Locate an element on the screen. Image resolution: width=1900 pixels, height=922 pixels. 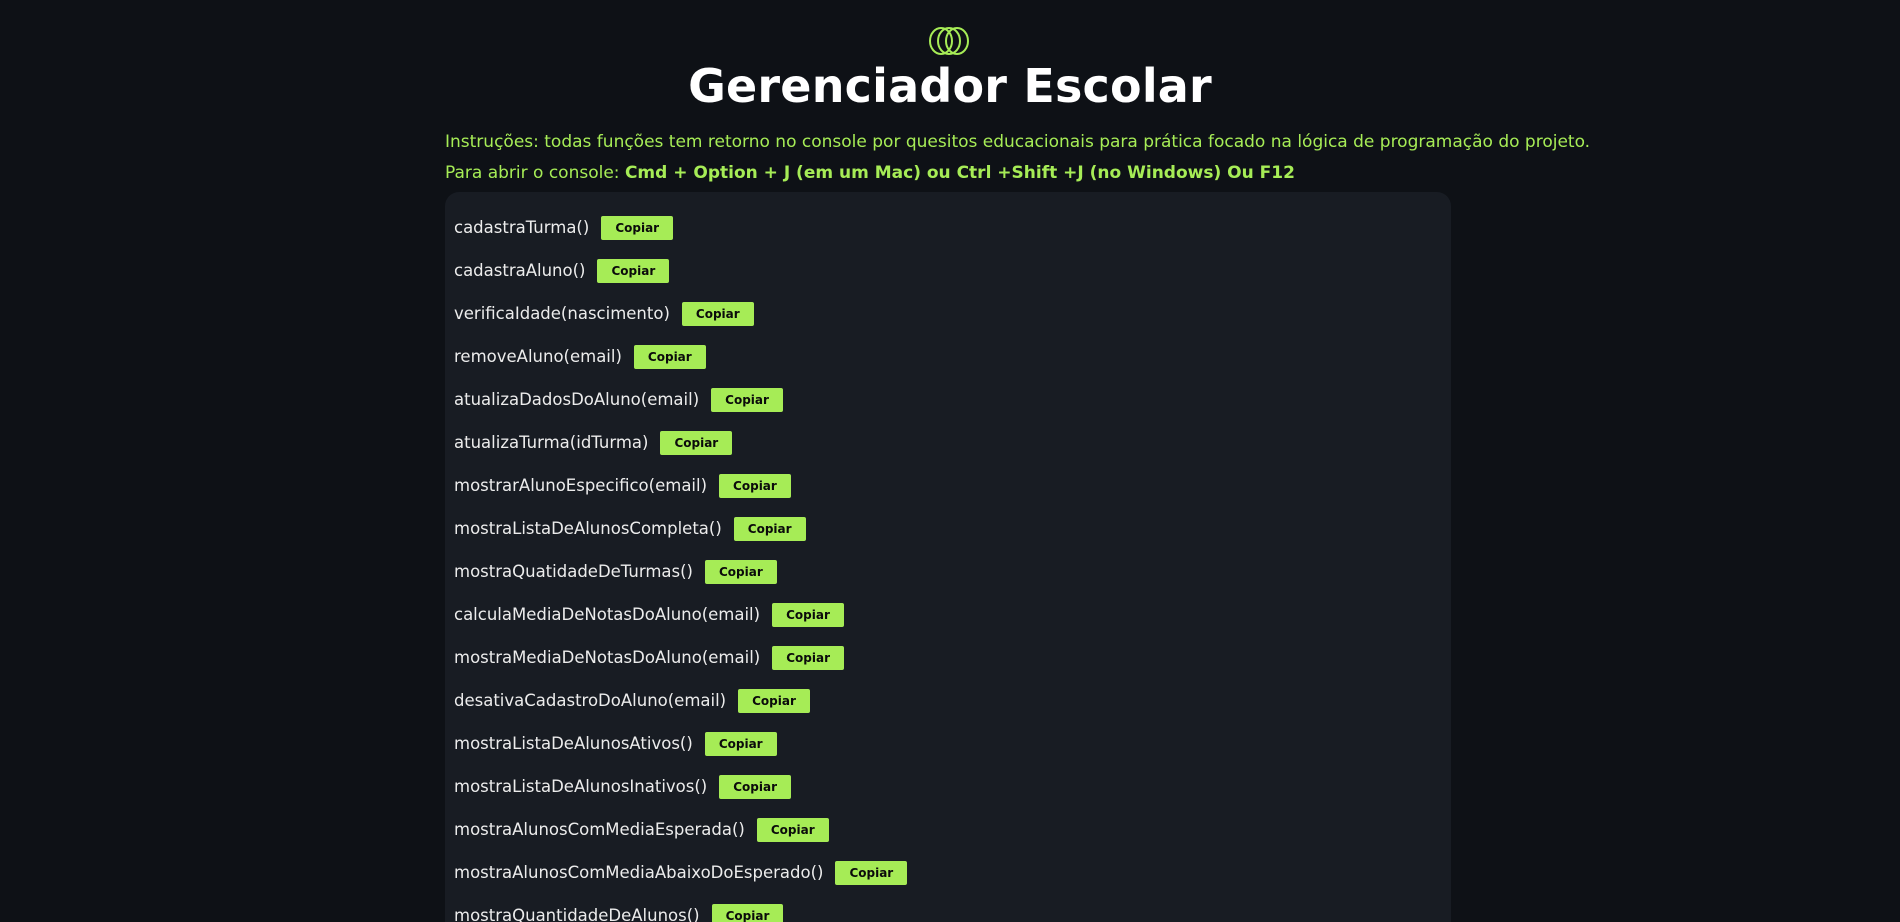
function-name: cadastraTurma() is located at coordinates (522, 227).